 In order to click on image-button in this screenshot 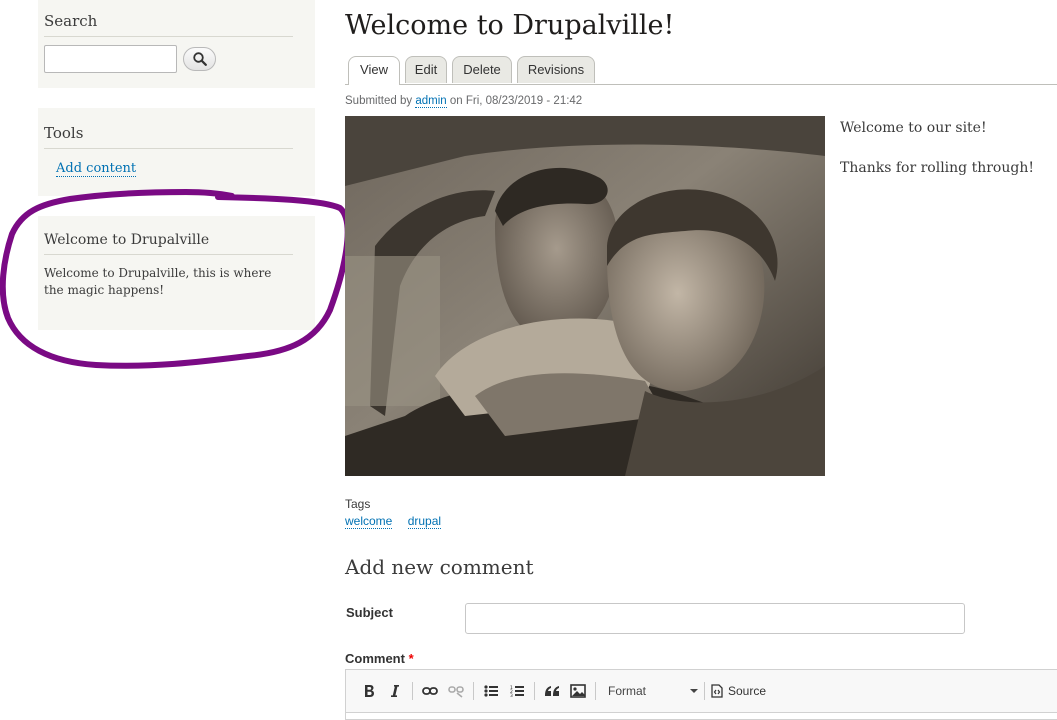, I will do `click(578, 691)`.